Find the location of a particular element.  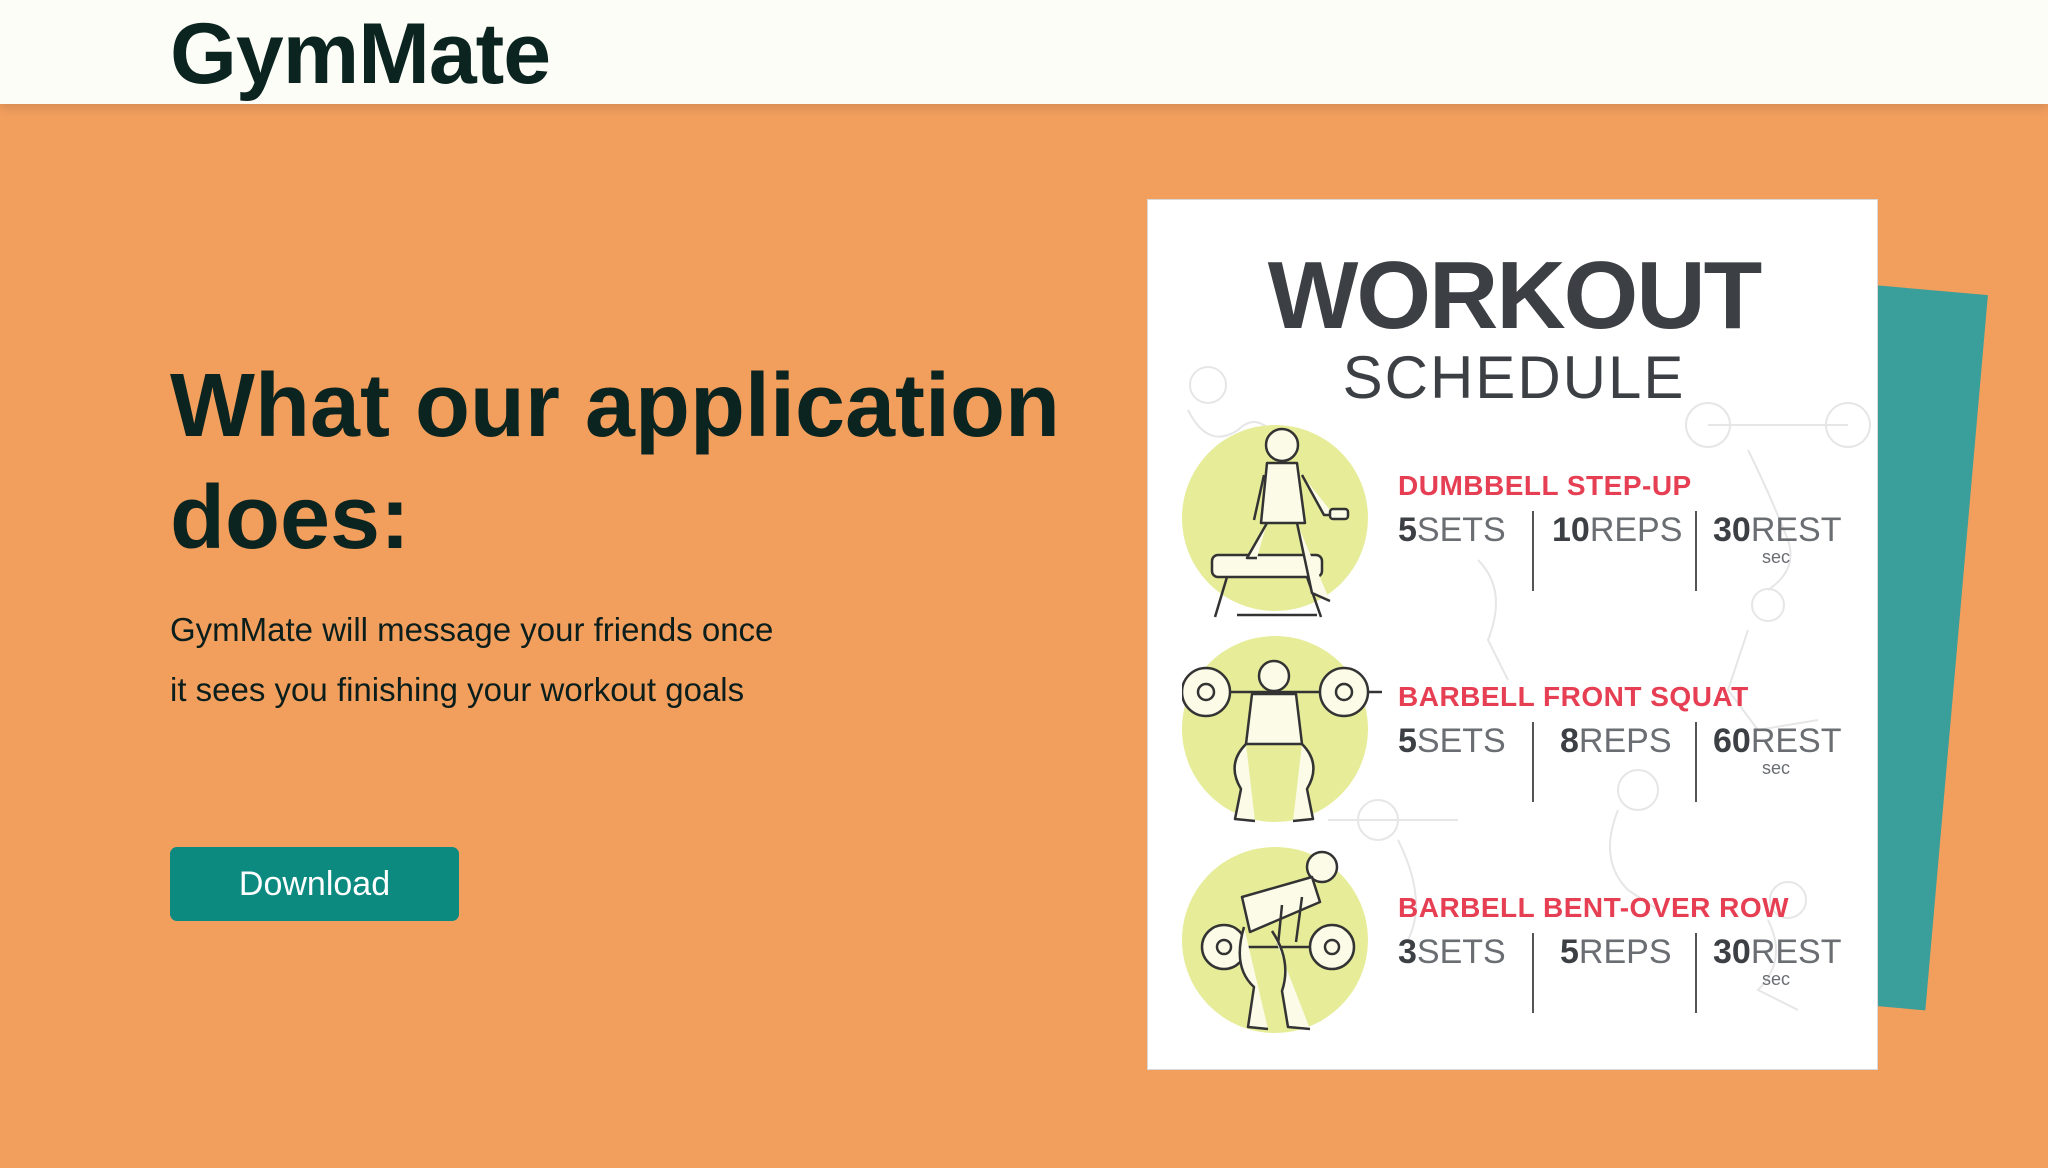

front-squat-figure-icon is located at coordinates (1282, 741).